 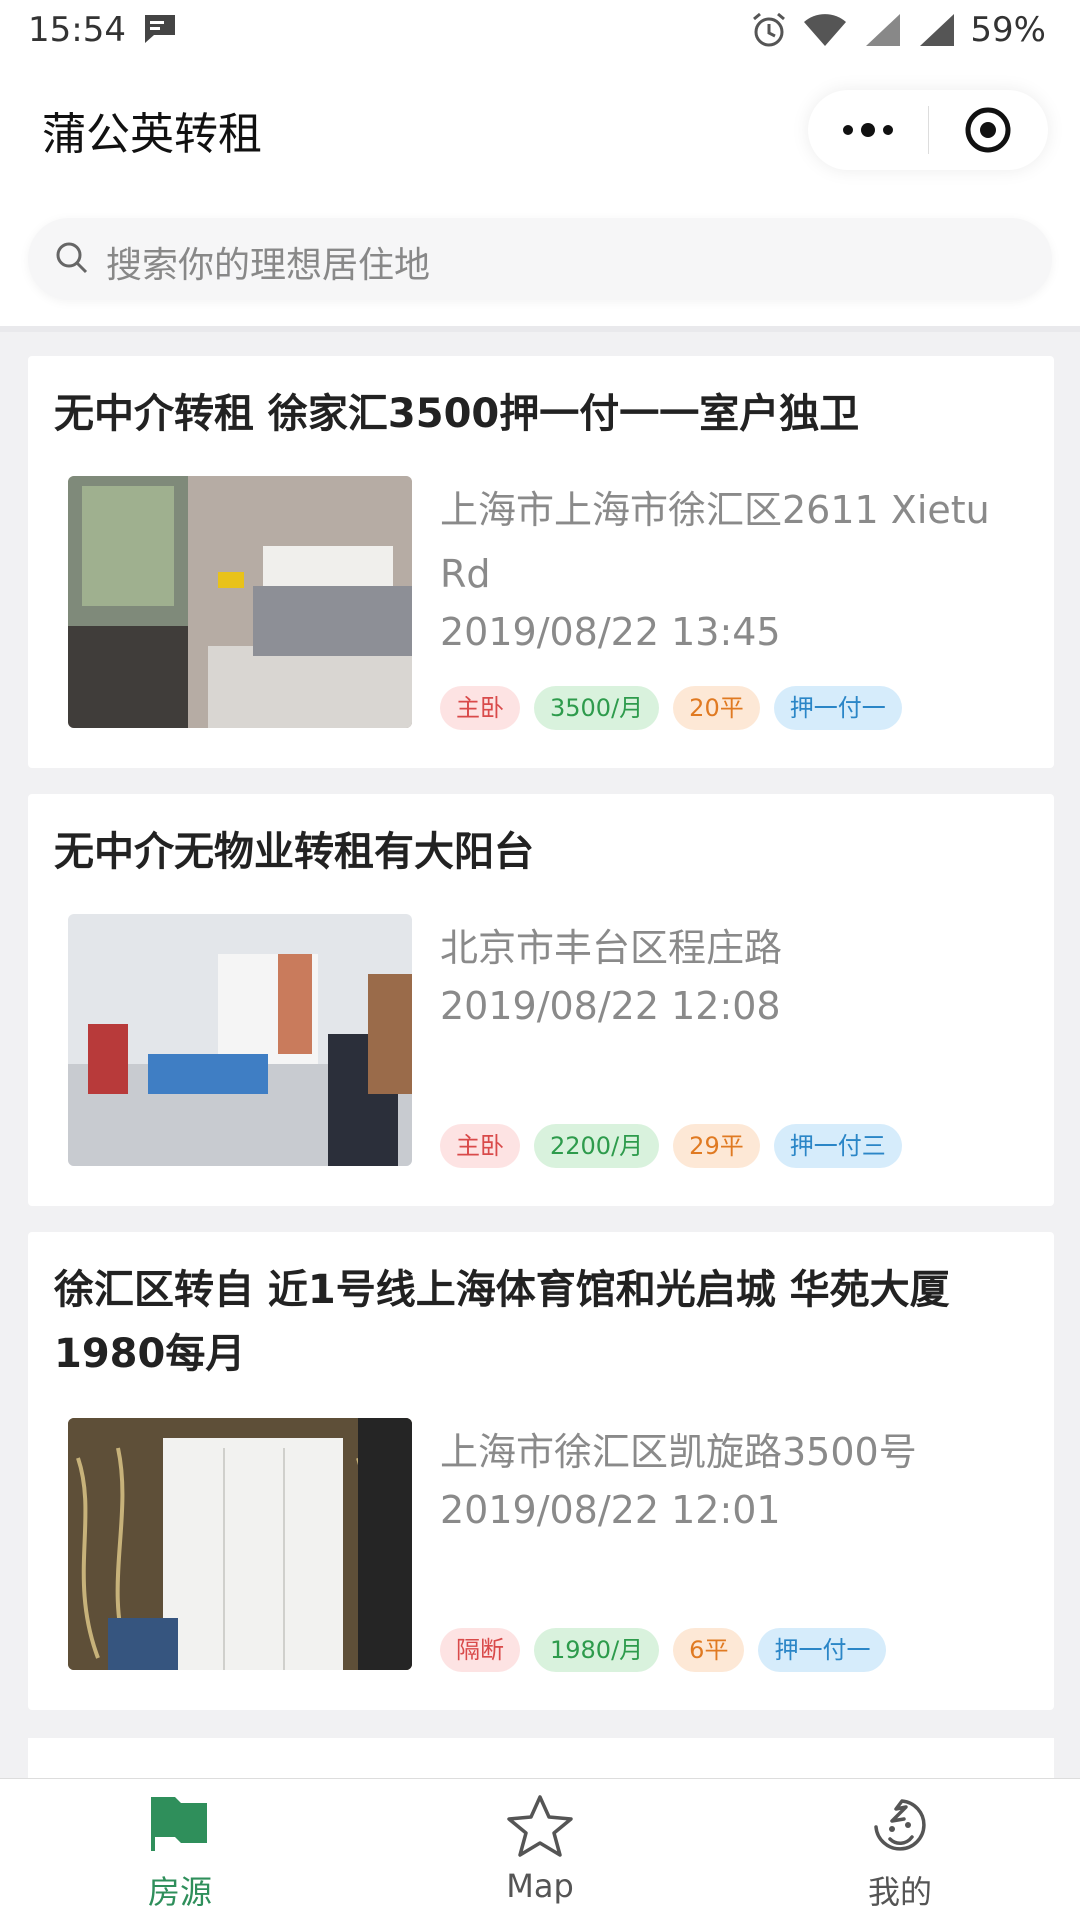 What do you see at coordinates (268, 265) in the screenshot?
I see `search-placeholder: 搜索你的理想居住地` at bounding box center [268, 265].